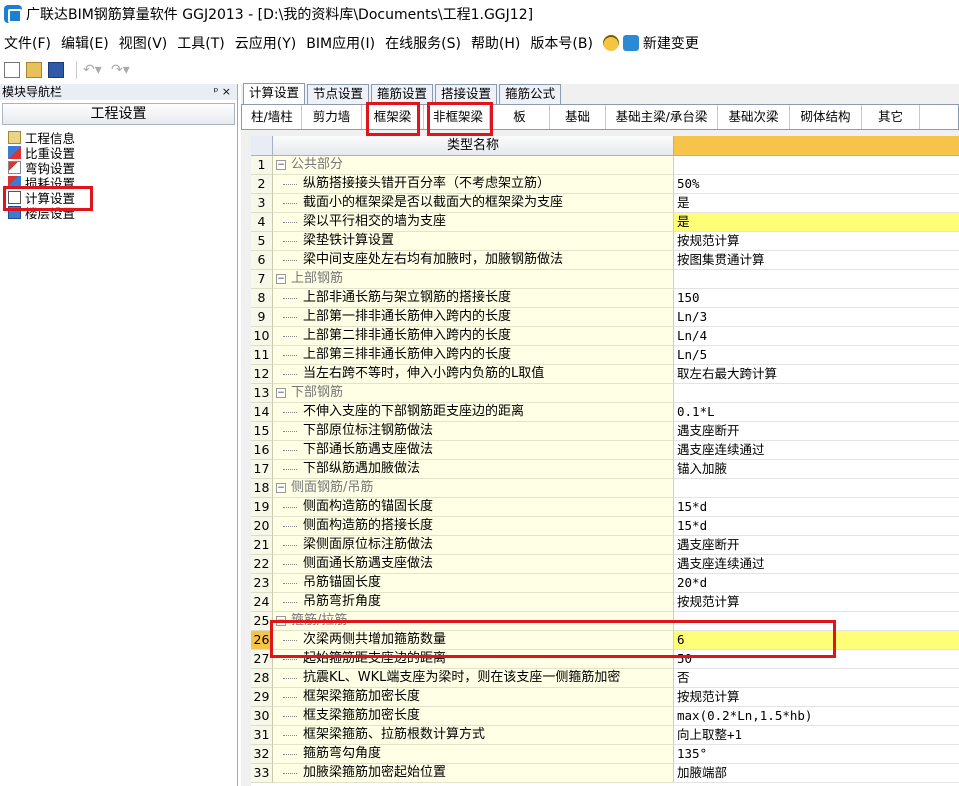 The height and width of the screenshot is (786, 959). What do you see at coordinates (56, 70) in the screenshot?
I see `save-icon` at bounding box center [56, 70].